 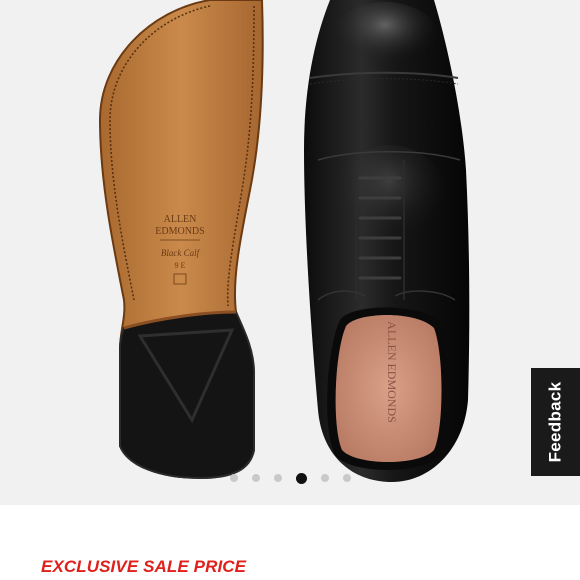 What do you see at coordinates (180, 265) in the screenshot?
I see `svg-text: 9 E` at bounding box center [180, 265].